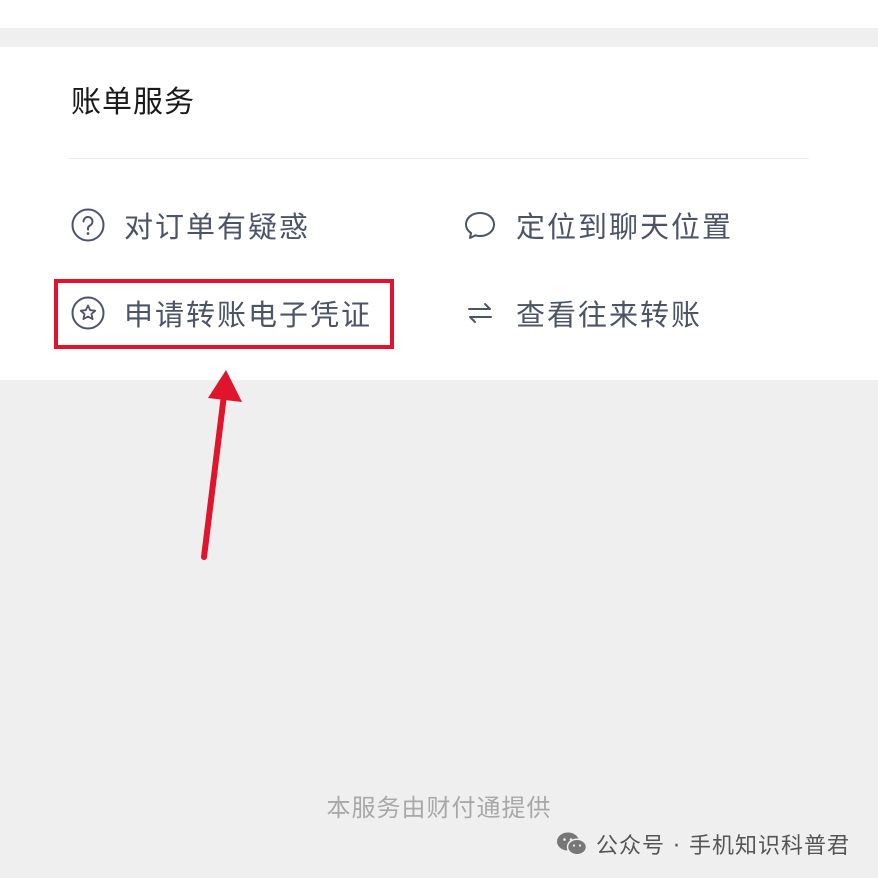  I want to click on order-dispute-button: 对订单有疑惑, so click(190, 225).